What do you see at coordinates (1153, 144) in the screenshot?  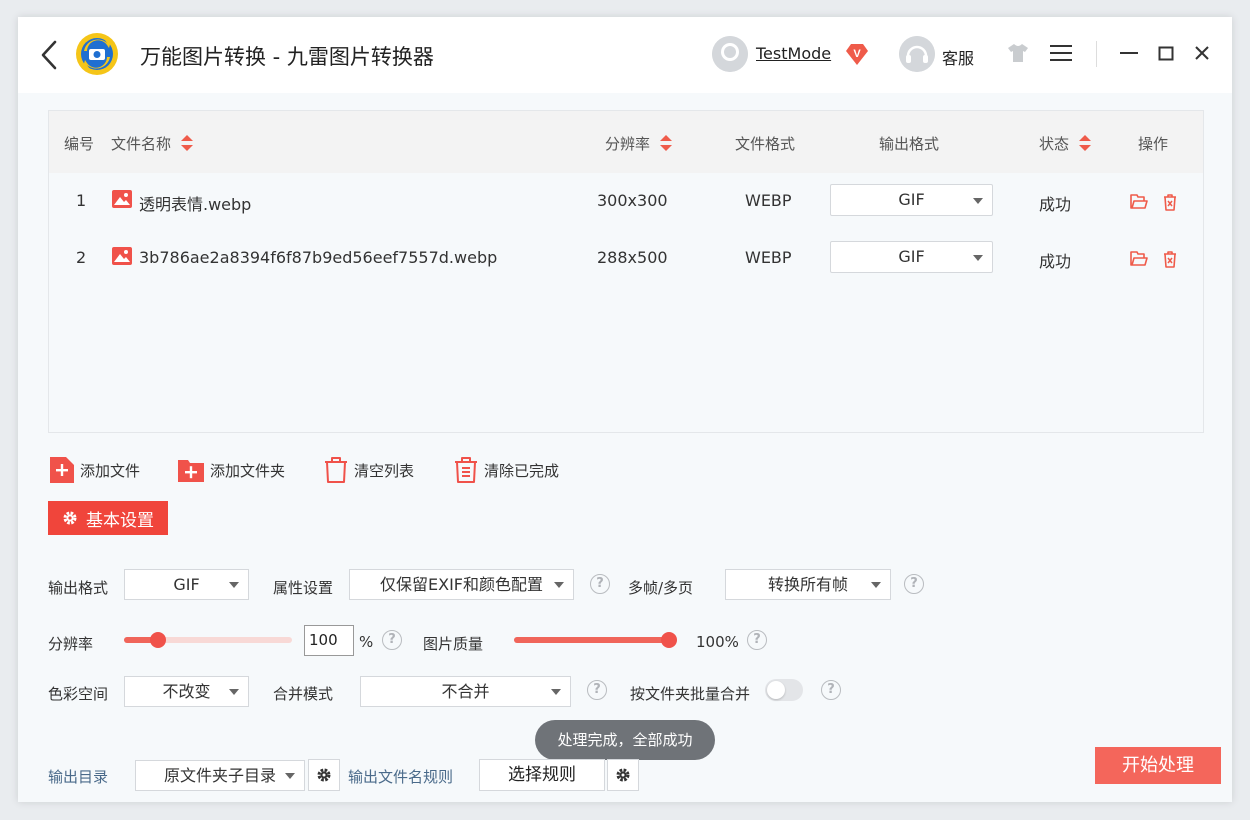 I see `header-actions: 操作` at bounding box center [1153, 144].